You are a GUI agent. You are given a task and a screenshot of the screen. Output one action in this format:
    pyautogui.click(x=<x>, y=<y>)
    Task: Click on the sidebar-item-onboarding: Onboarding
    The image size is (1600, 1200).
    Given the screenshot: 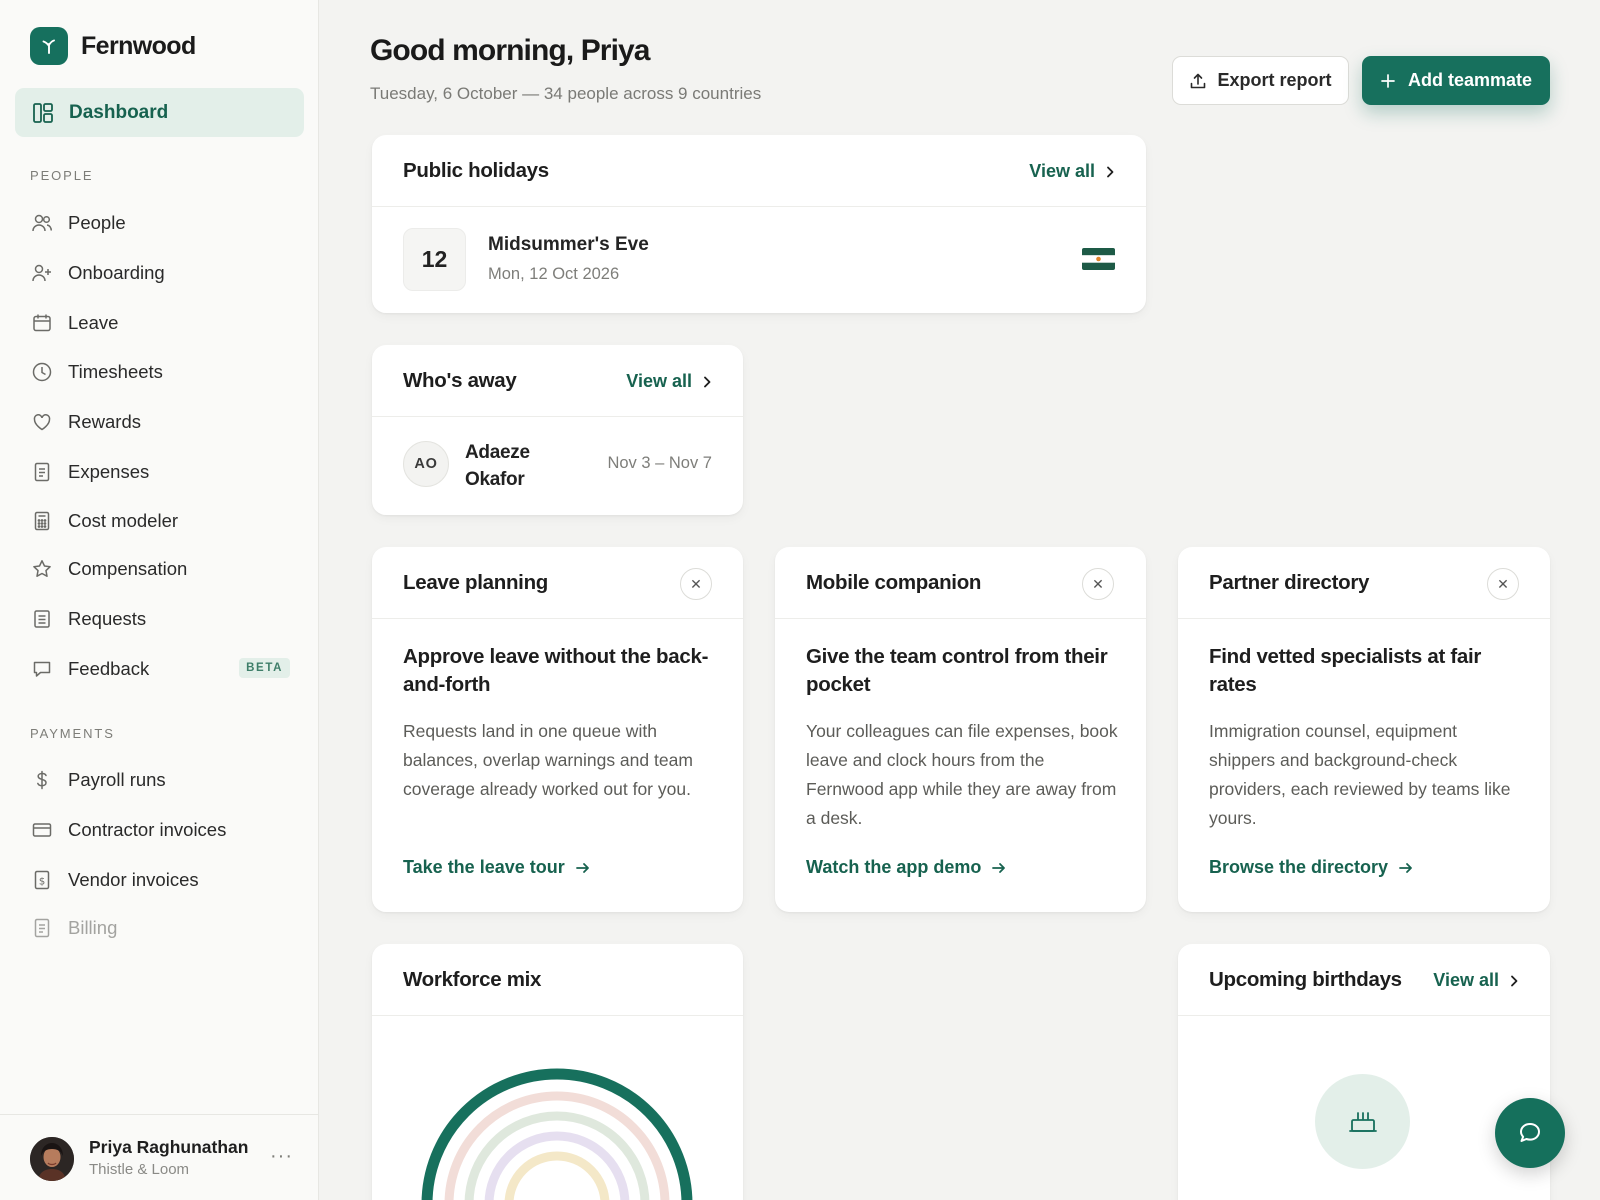 What is the action you would take?
    pyautogui.click(x=160, y=273)
    